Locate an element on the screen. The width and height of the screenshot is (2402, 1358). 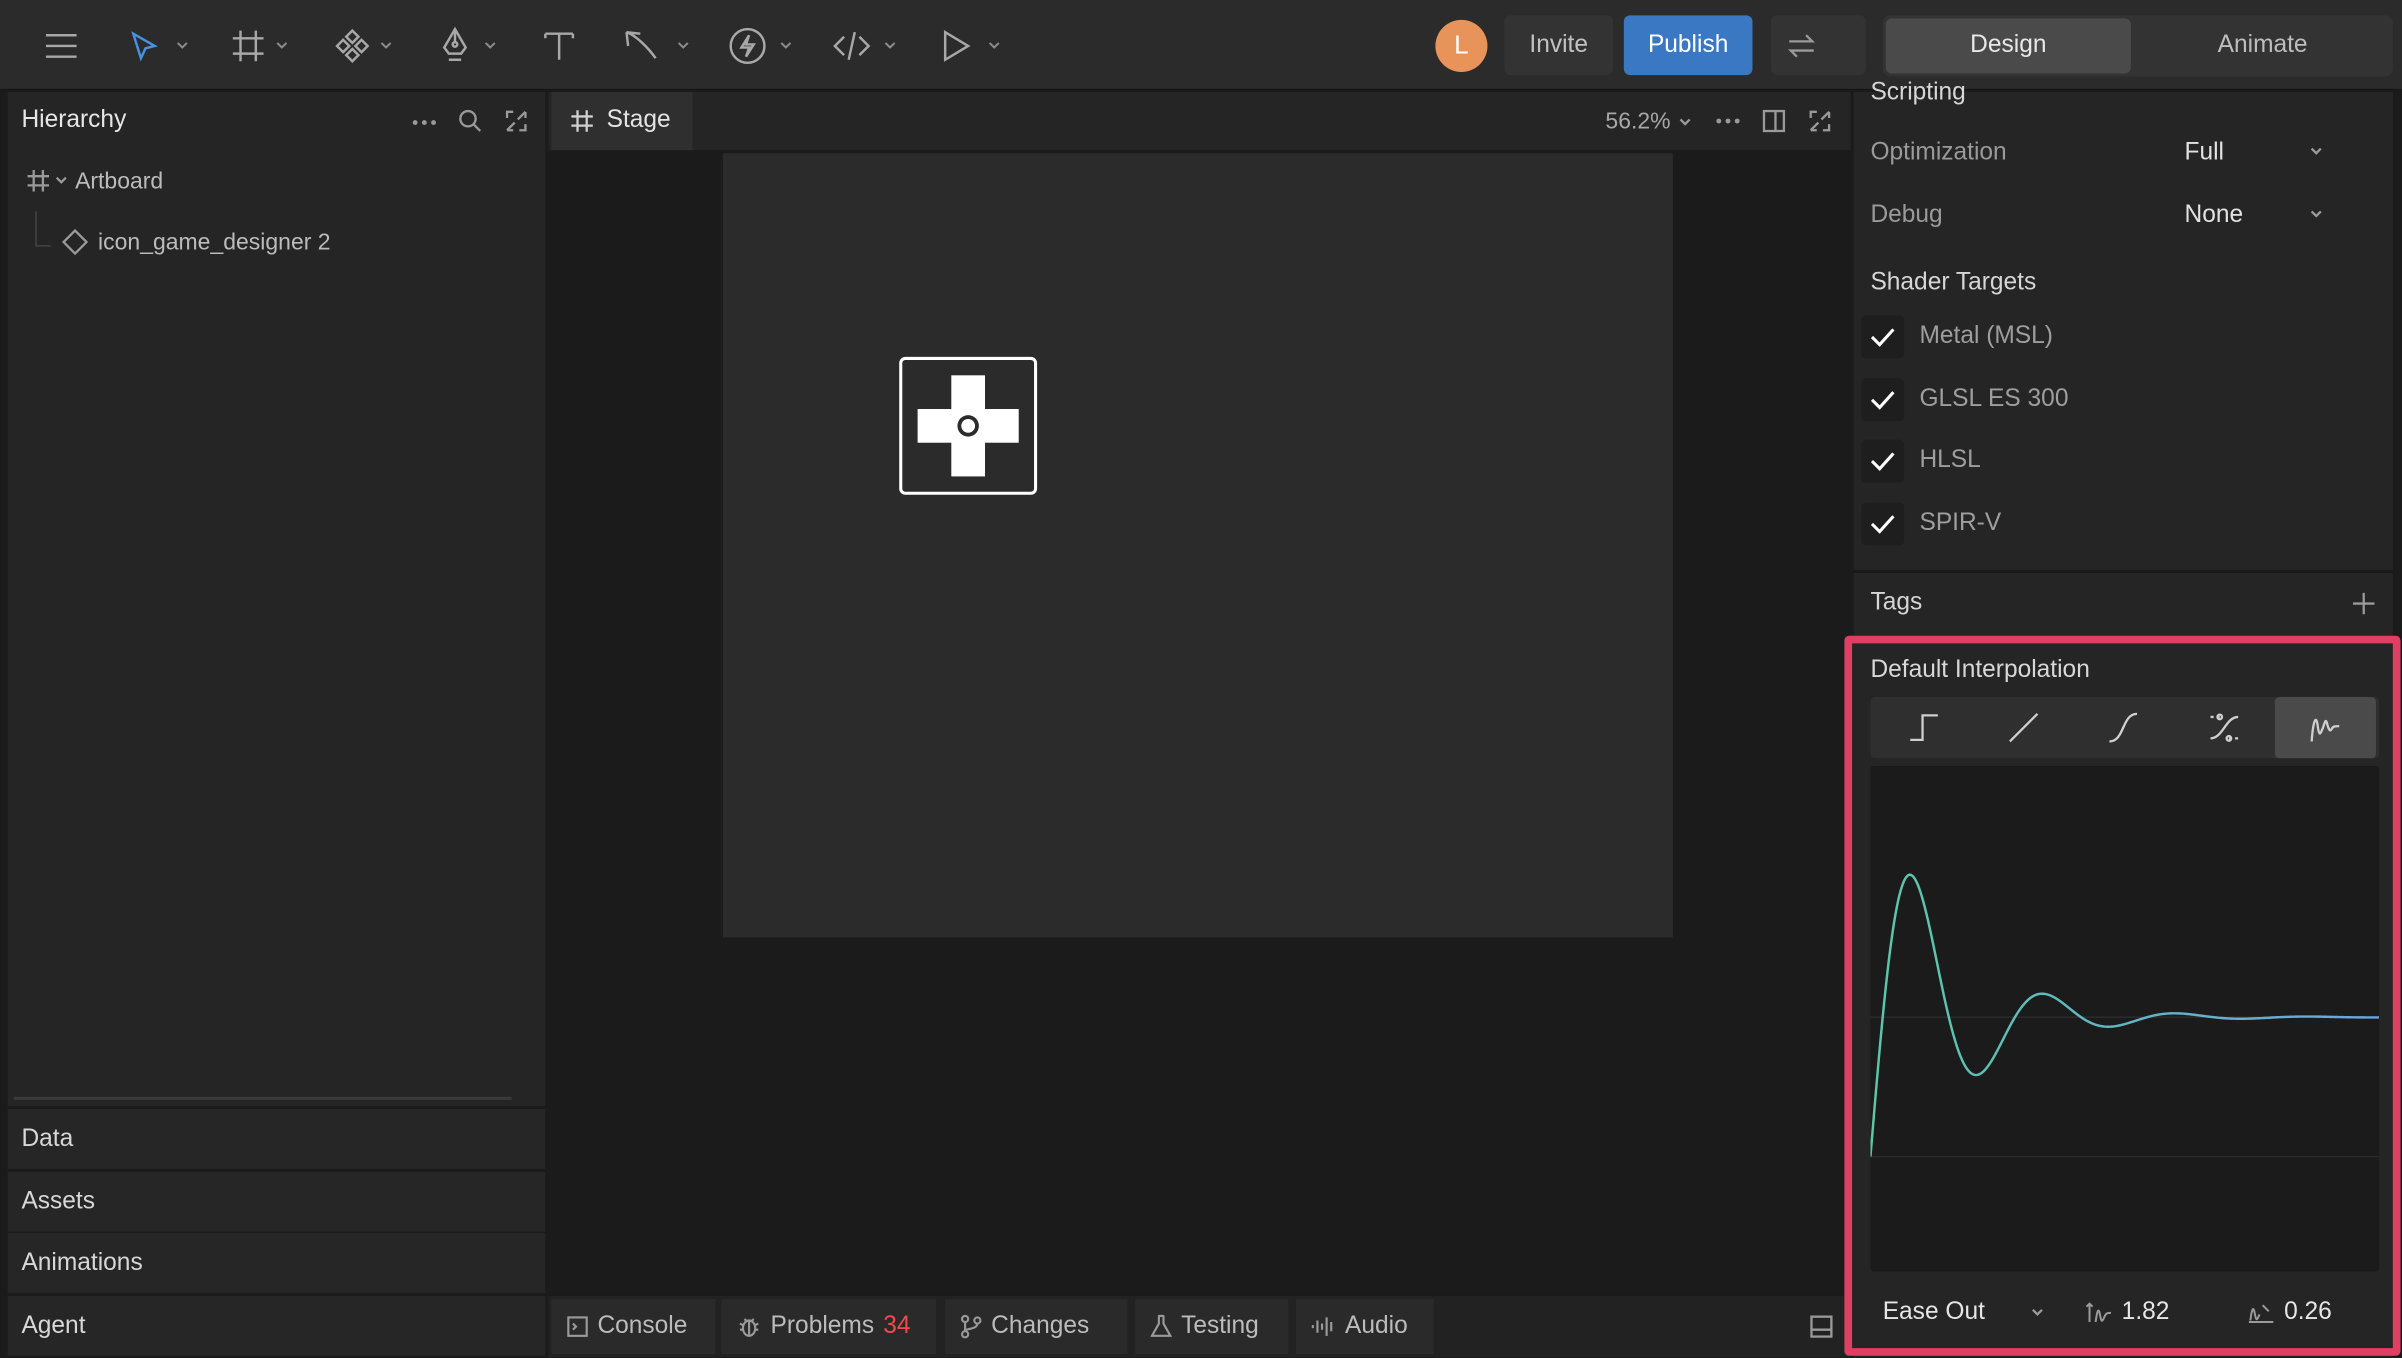
zoom-select: 56.2% is located at coordinates (1647, 122).